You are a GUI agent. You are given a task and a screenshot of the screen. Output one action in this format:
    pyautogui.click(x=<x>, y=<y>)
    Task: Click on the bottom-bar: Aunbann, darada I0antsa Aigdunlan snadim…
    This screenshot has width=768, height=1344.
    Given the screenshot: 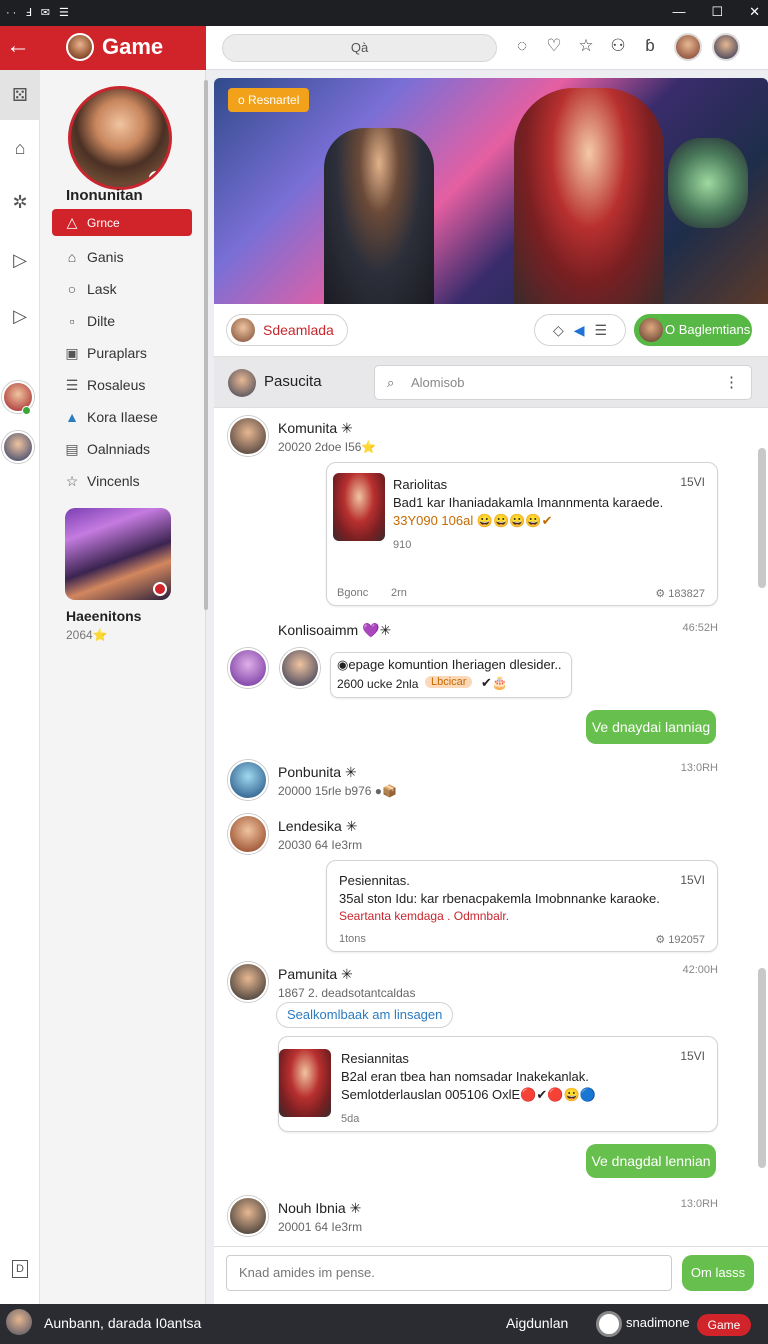 What is the action you would take?
    pyautogui.click(x=384, y=1324)
    